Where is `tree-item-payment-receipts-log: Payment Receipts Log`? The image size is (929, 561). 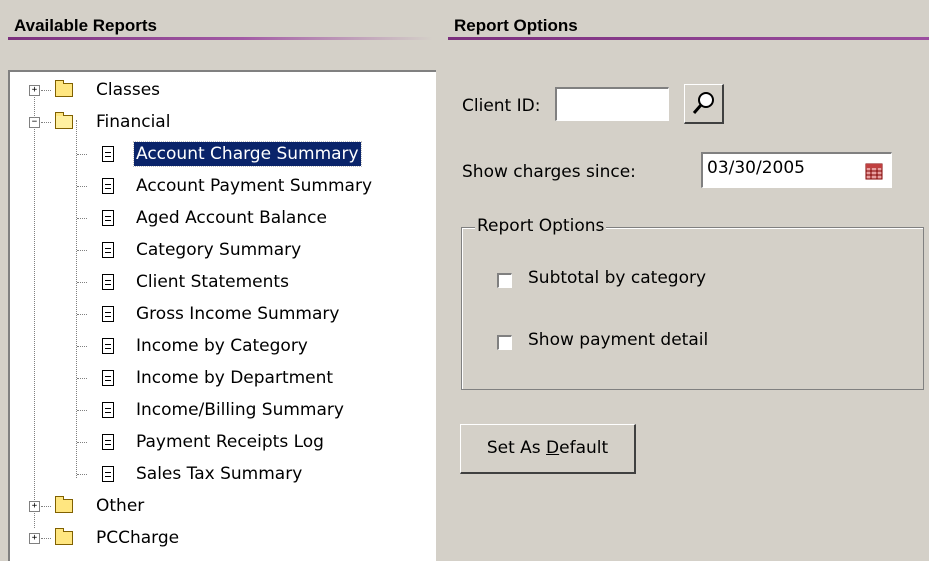
tree-item-payment-receipts-log: Payment Receipts Log is located at coordinates (220, 442).